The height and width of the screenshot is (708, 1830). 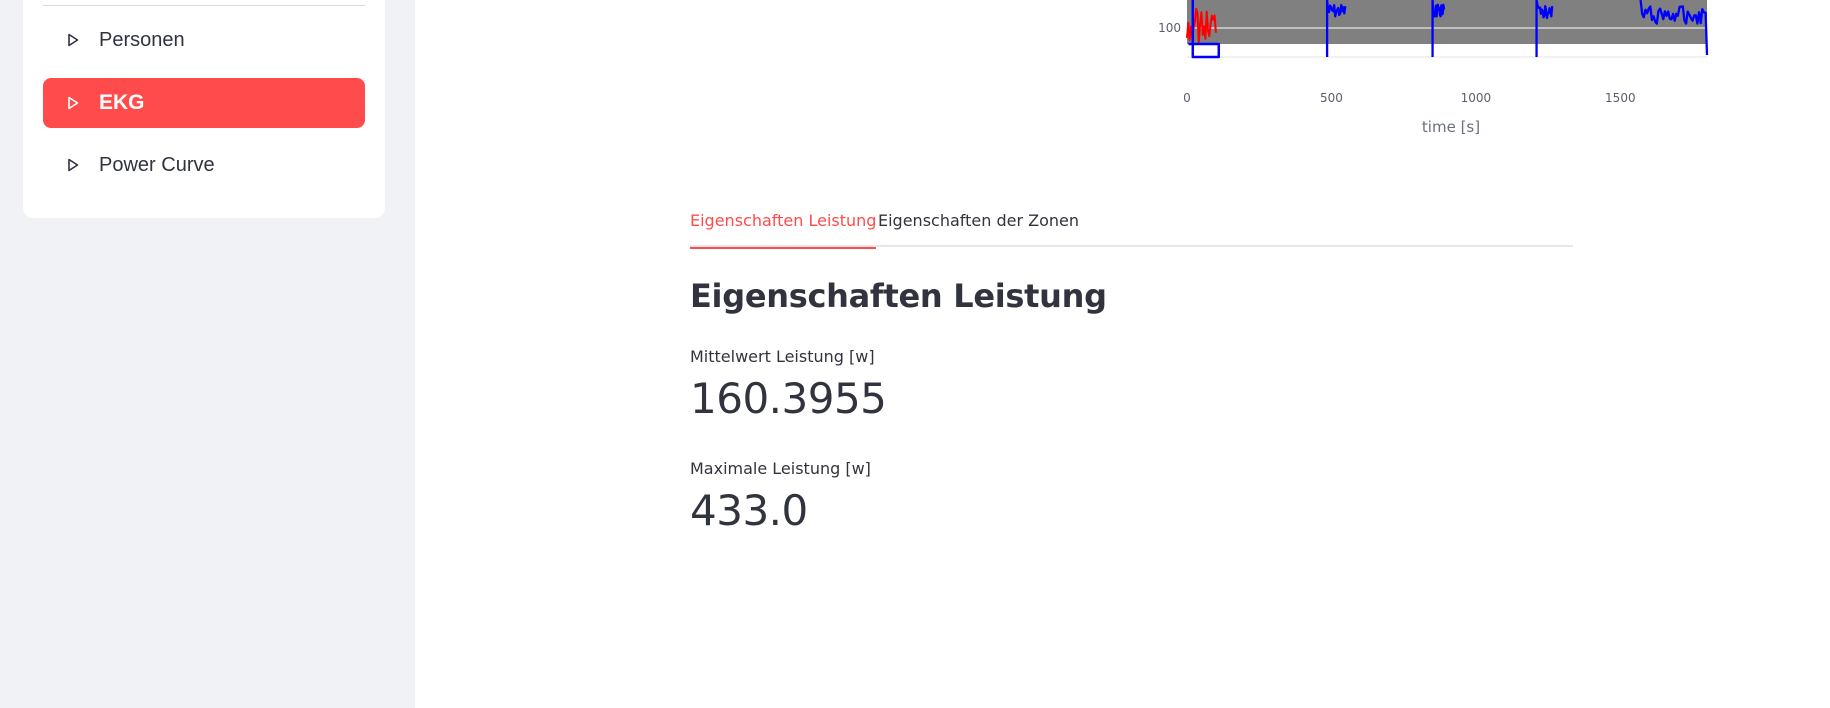 What do you see at coordinates (1409, 98) in the screenshot?
I see `x-ticks: 0 500 1000 1500` at bounding box center [1409, 98].